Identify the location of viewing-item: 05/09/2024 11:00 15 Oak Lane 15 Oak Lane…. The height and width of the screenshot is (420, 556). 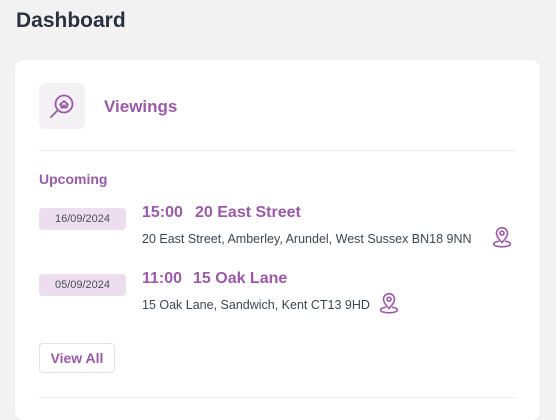
(279, 295).